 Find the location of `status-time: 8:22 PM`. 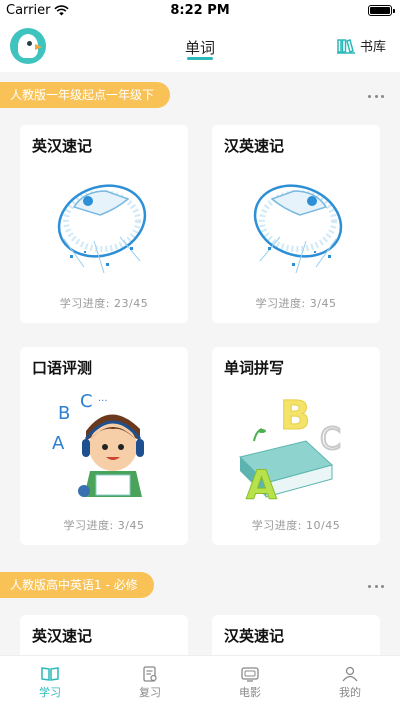

status-time: 8:22 PM is located at coordinates (200, 10).